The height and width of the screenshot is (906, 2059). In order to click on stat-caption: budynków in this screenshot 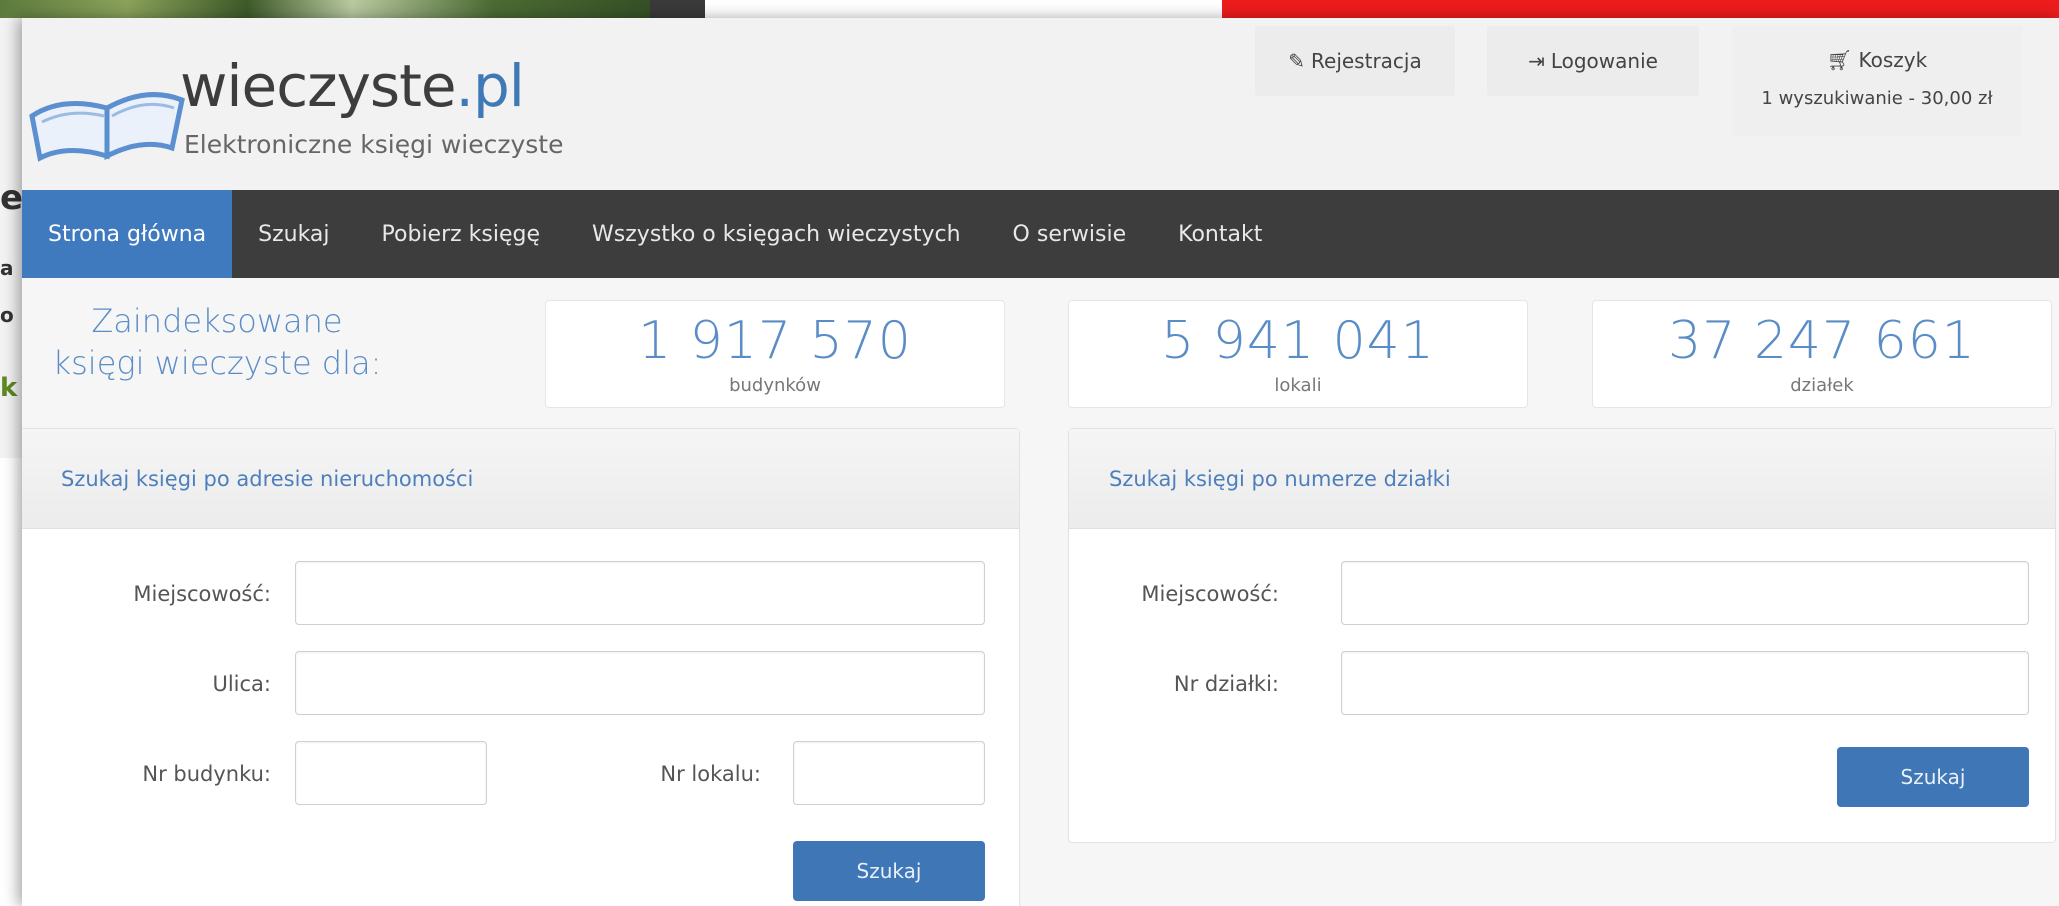, I will do `click(775, 385)`.